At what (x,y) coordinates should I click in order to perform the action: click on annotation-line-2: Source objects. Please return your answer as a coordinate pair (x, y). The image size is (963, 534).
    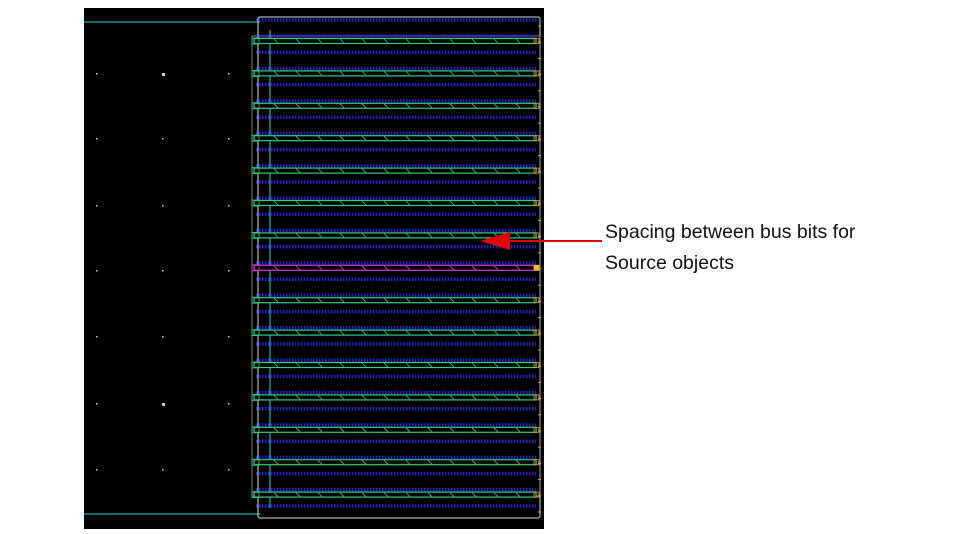
    Looking at the image, I should click on (669, 263).